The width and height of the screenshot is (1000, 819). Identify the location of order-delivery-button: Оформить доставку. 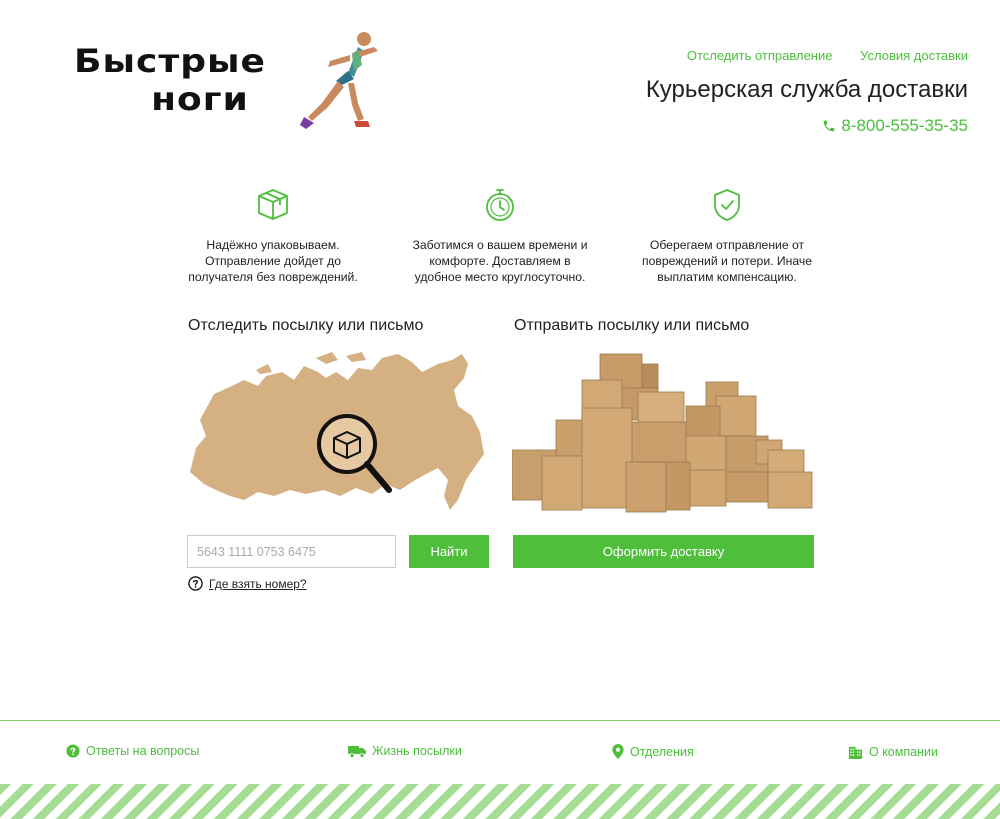
(663, 551).